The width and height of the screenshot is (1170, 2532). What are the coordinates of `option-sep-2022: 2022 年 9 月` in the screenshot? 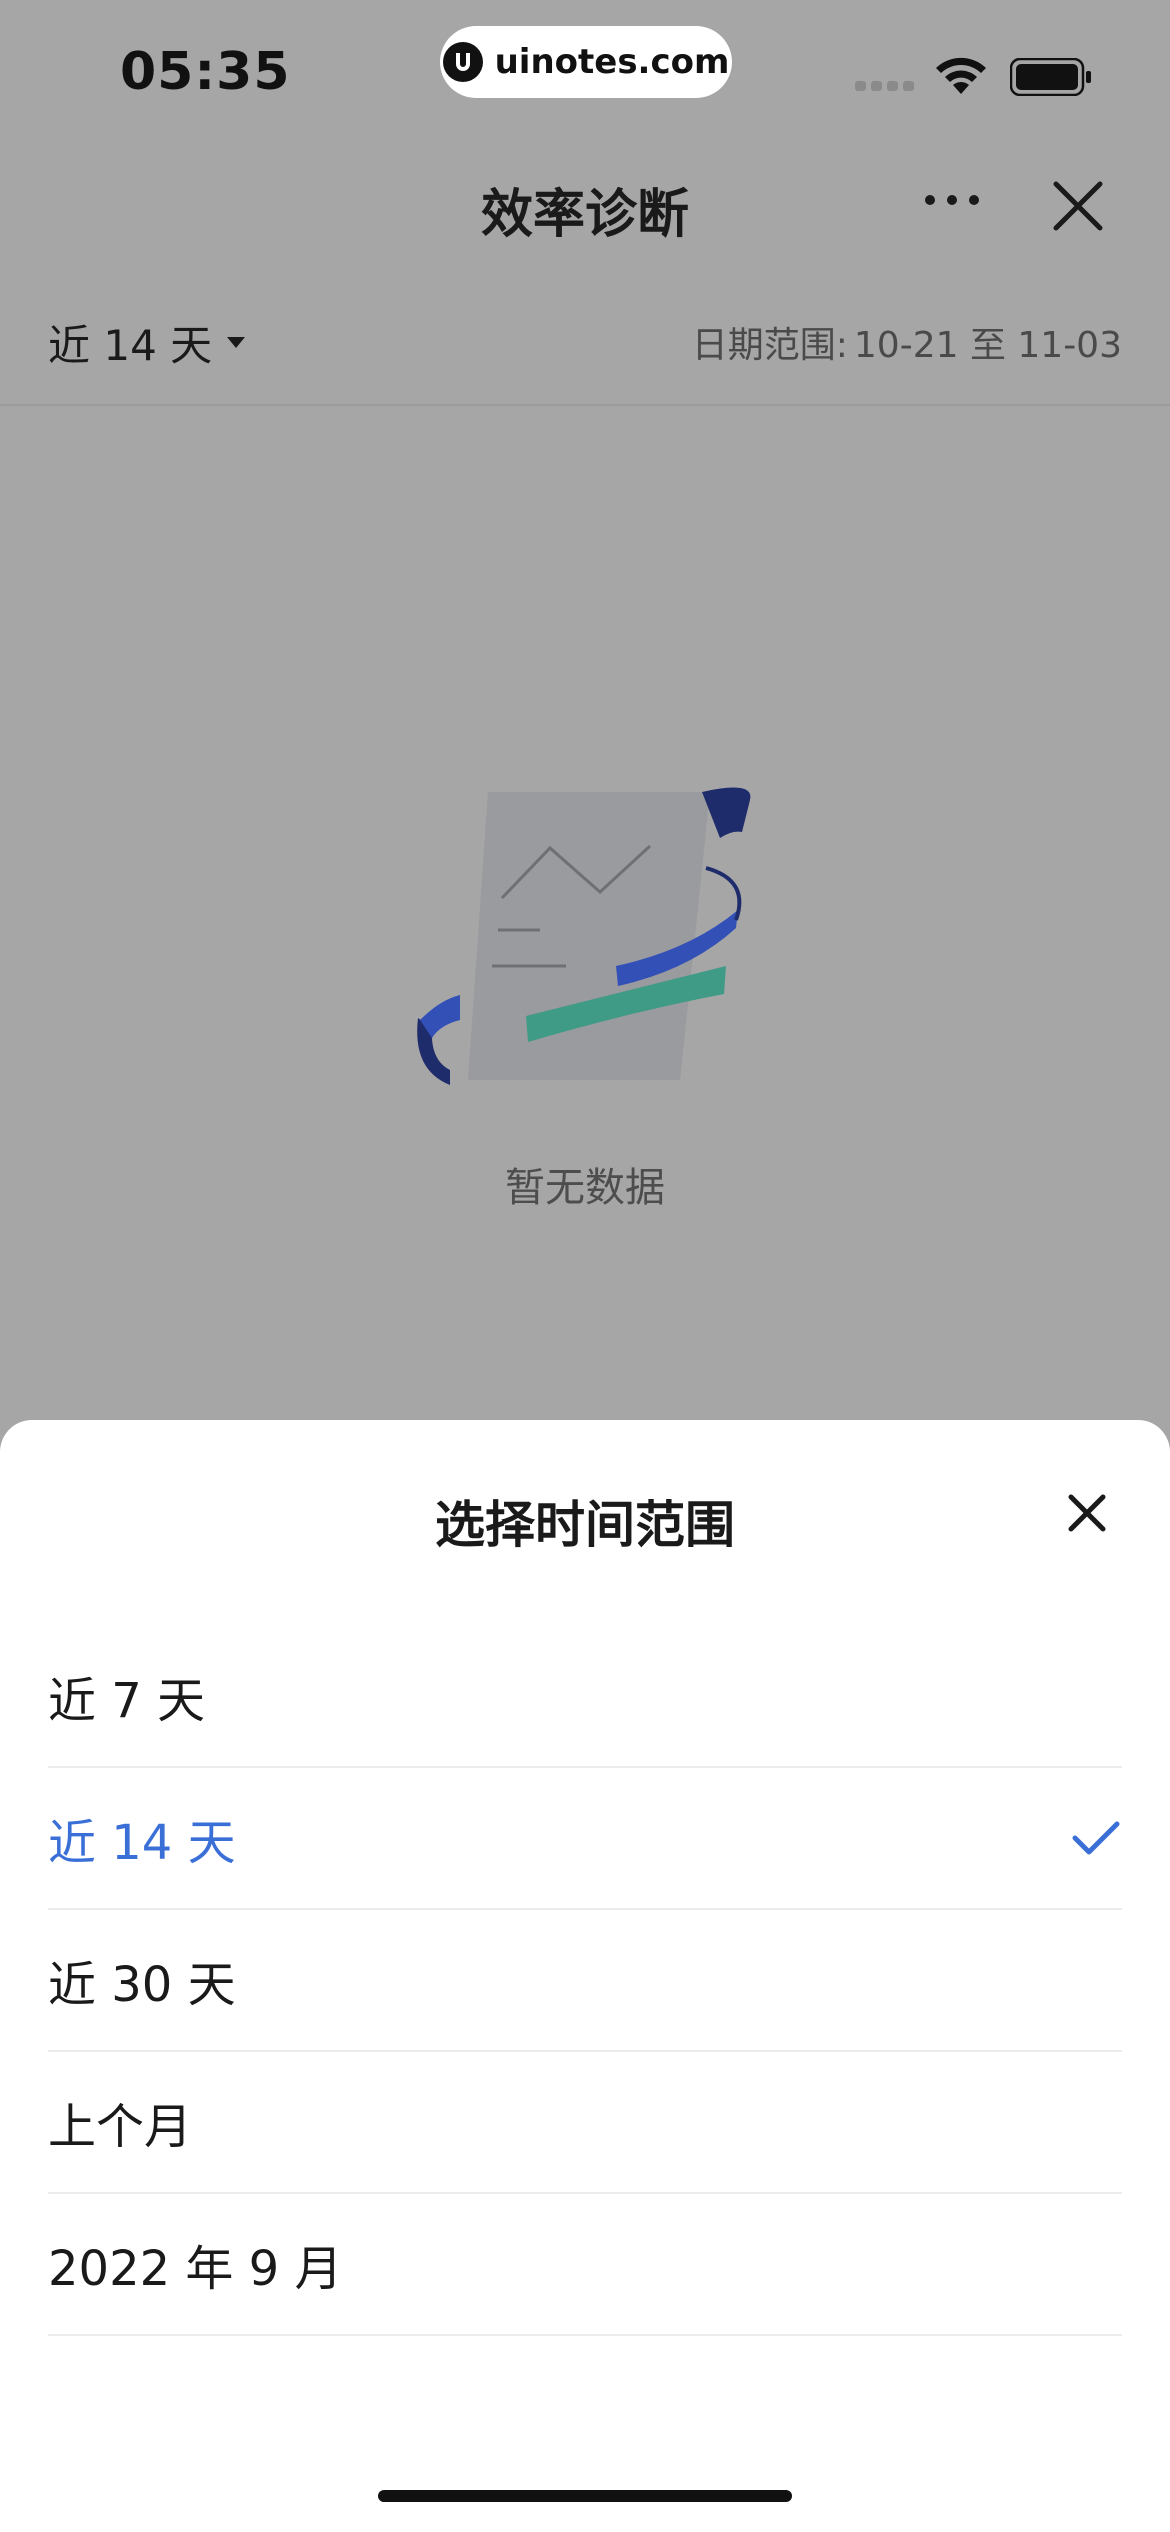 It's located at (585, 2265).